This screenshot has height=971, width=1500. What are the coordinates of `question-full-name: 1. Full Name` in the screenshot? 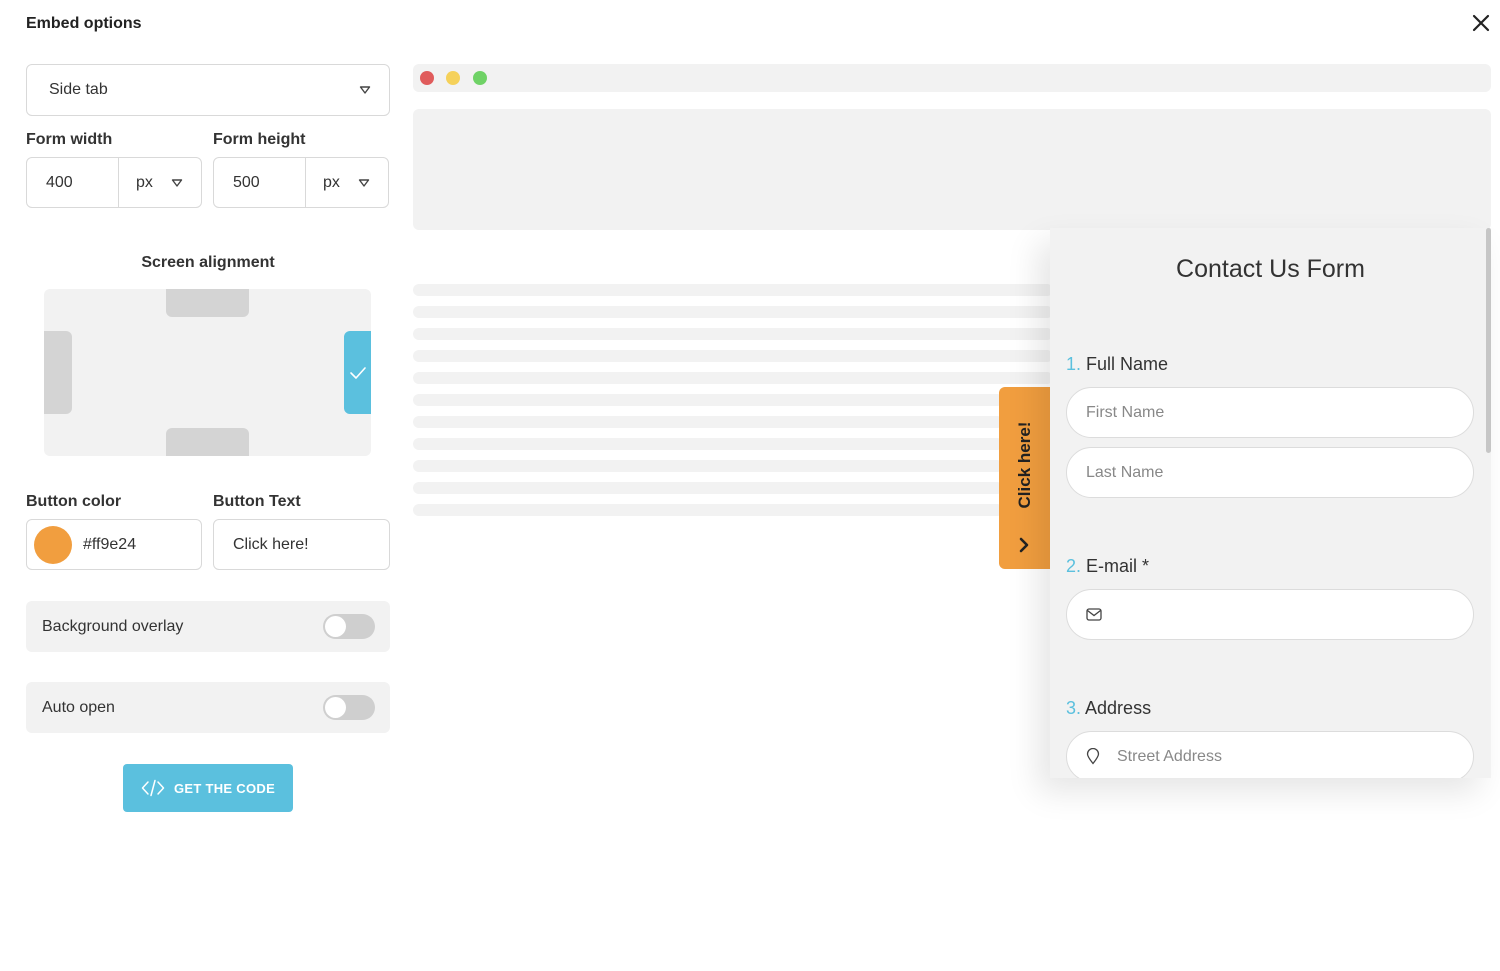 It's located at (1117, 364).